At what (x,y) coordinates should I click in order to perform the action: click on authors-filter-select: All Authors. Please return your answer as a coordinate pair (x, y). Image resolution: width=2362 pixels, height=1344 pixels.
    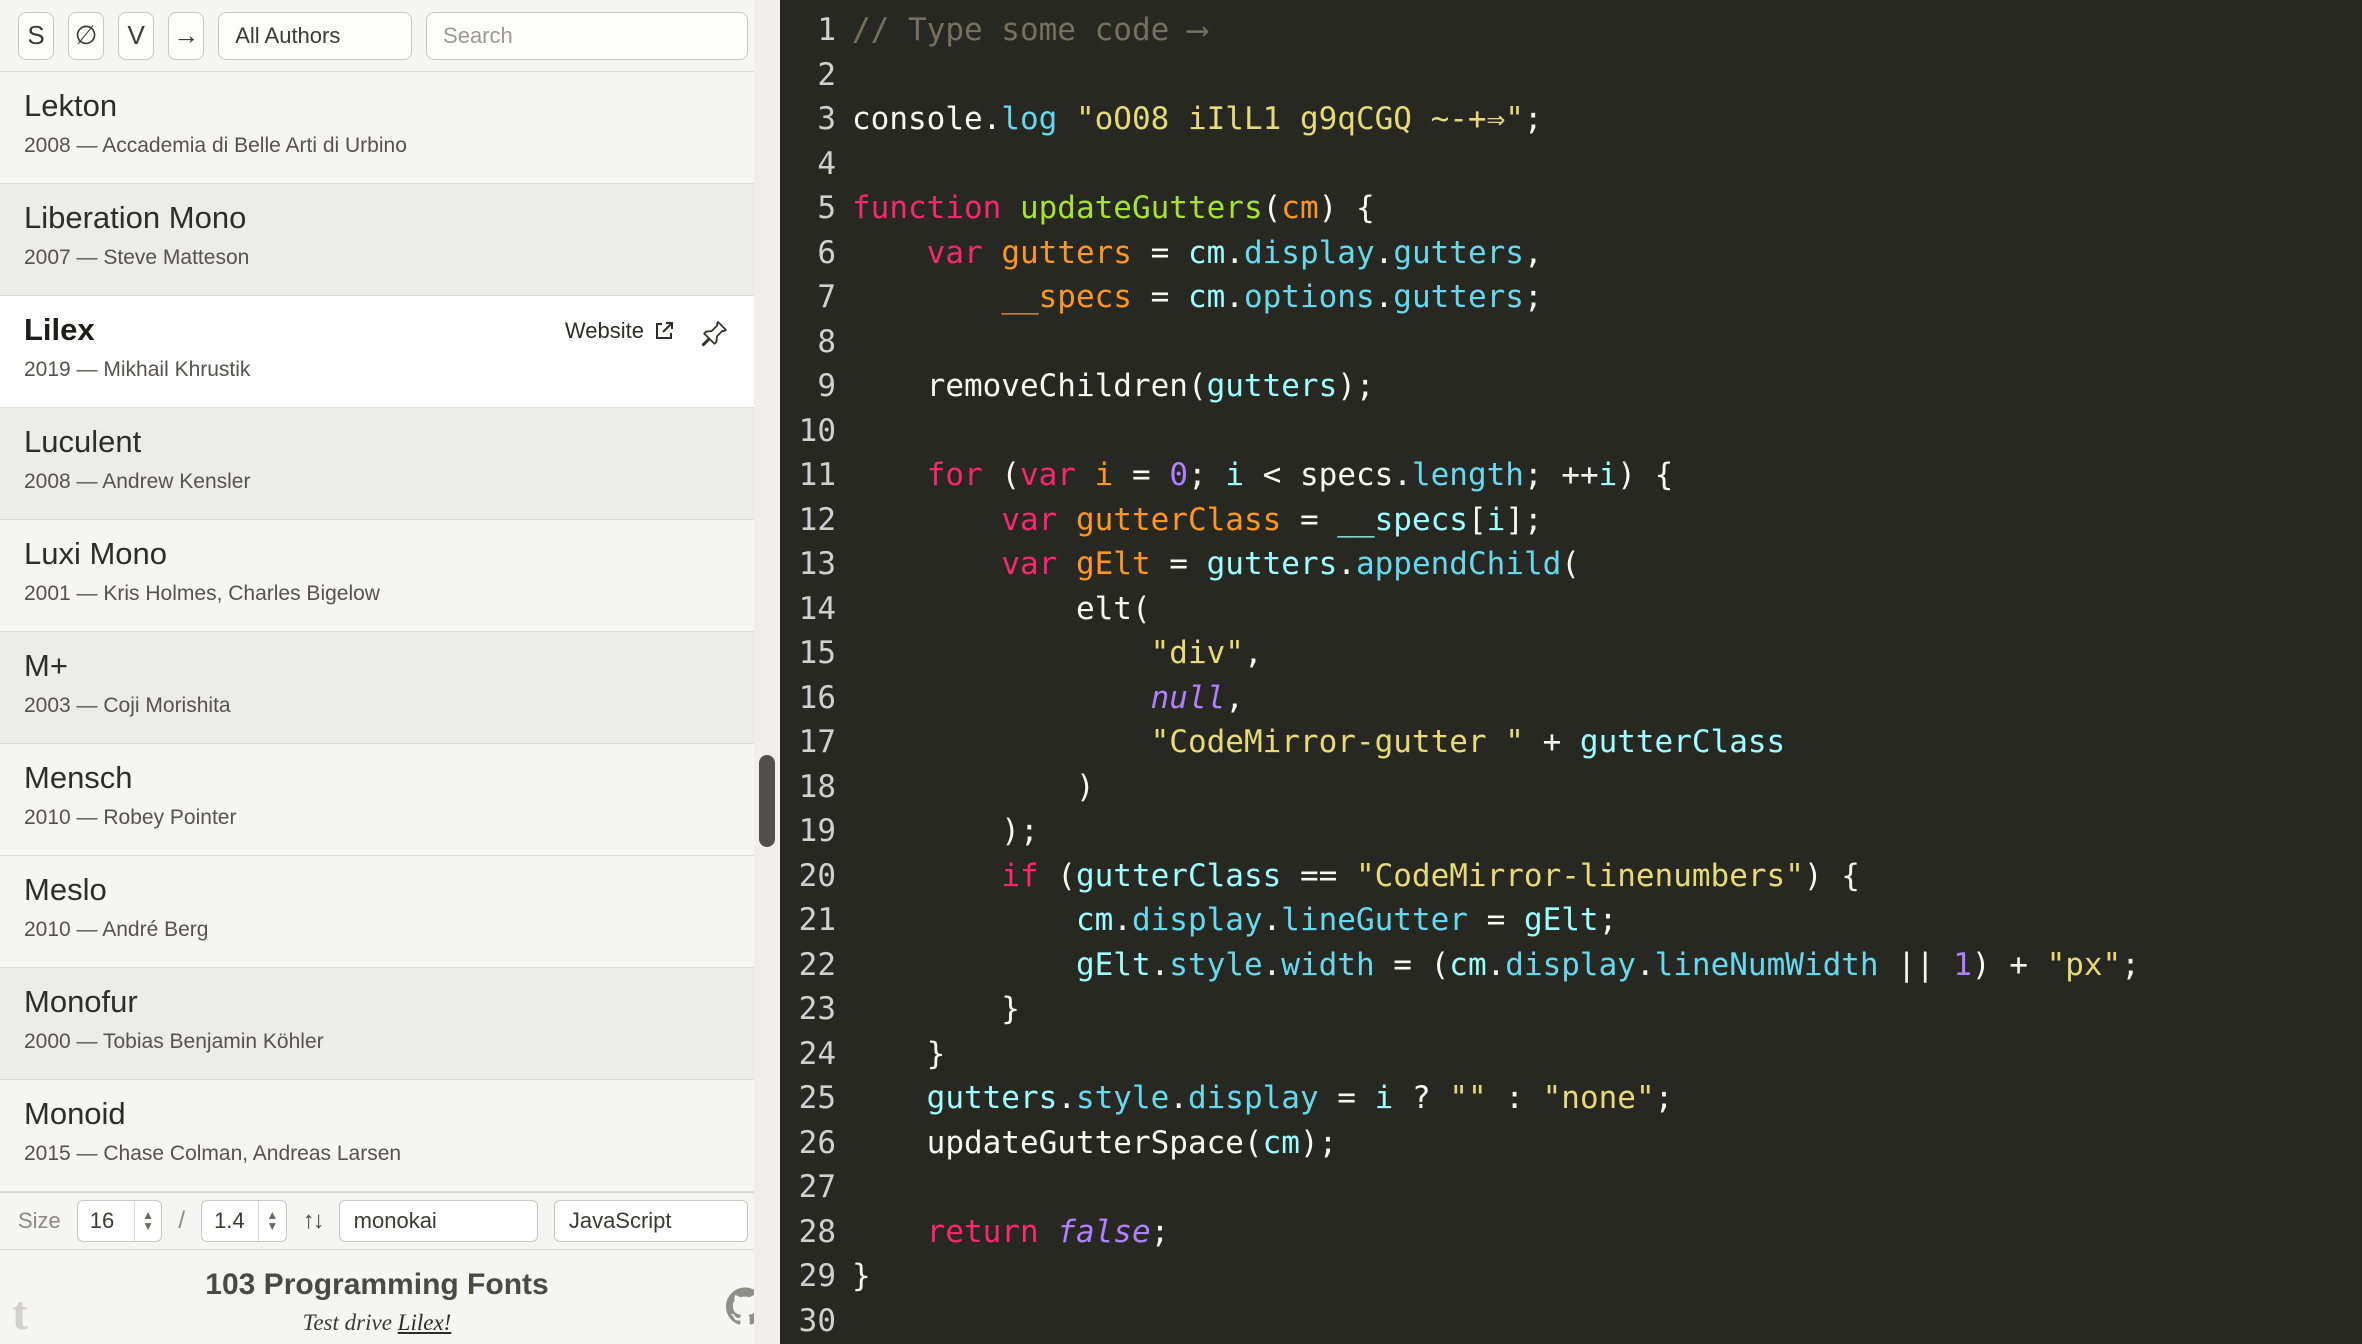
    Looking at the image, I should click on (315, 35).